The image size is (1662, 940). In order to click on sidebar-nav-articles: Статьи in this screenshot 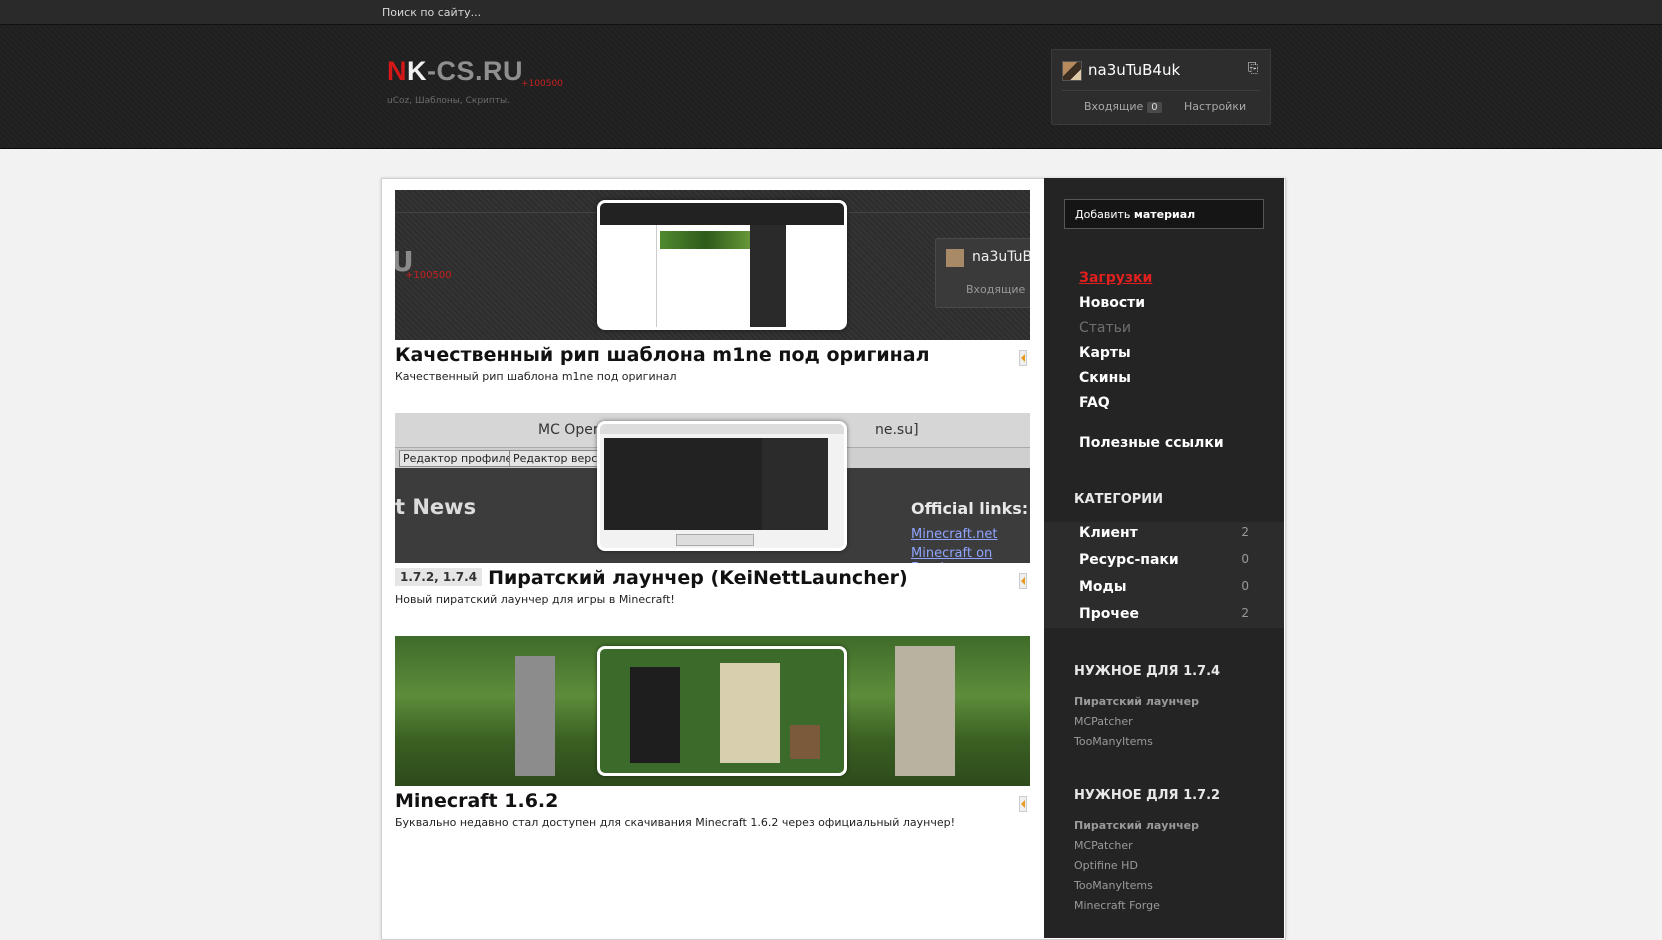, I will do `click(1105, 328)`.